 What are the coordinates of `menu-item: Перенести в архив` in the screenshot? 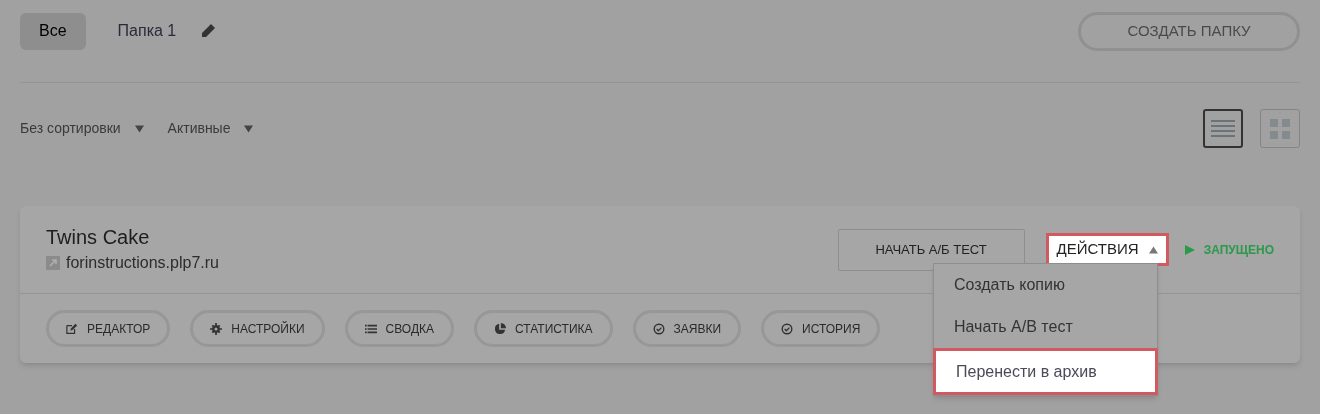 It's located at (1045, 371).